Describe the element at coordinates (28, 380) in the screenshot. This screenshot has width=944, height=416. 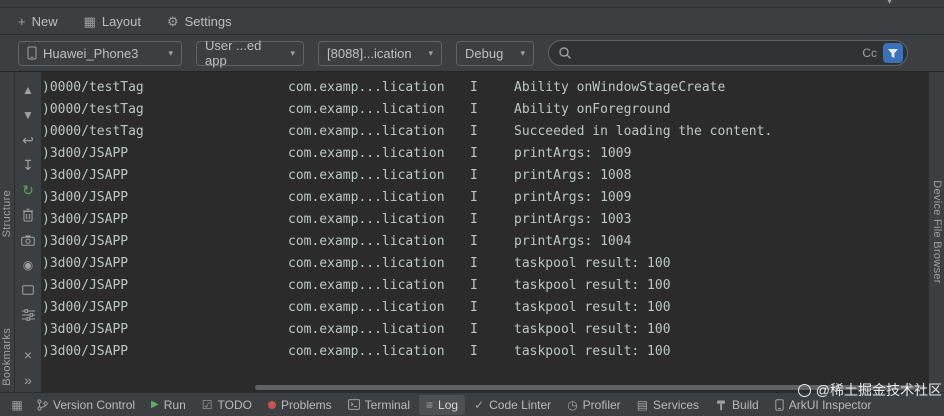
I see `expand-icon: »` at that location.